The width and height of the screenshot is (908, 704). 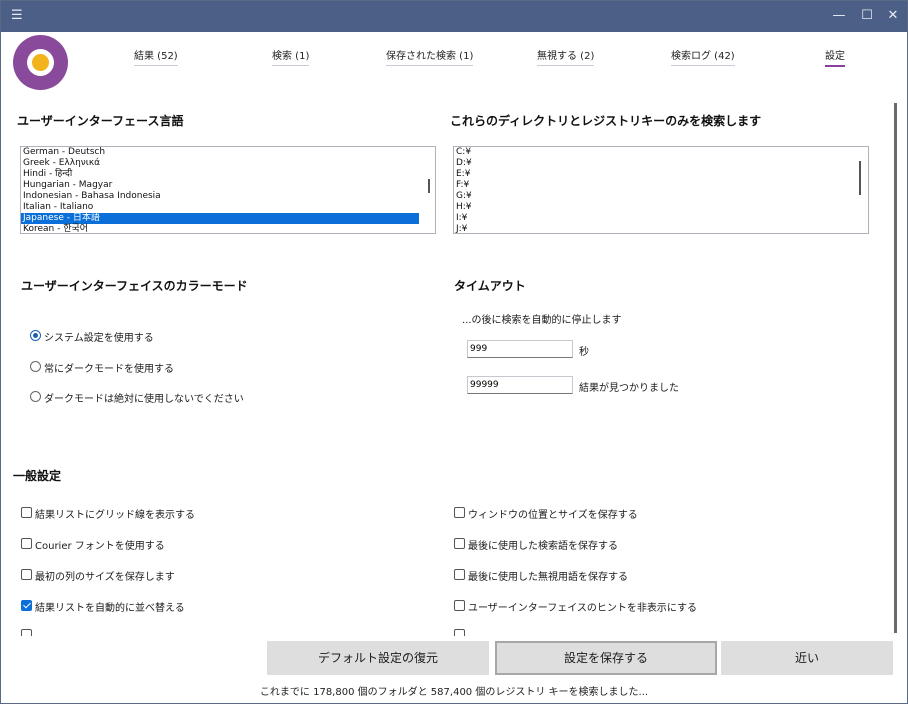 What do you see at coordinates (661, 207) in the screenshot?
I see `list-item: H:¥` at bounding box center [661, 207].